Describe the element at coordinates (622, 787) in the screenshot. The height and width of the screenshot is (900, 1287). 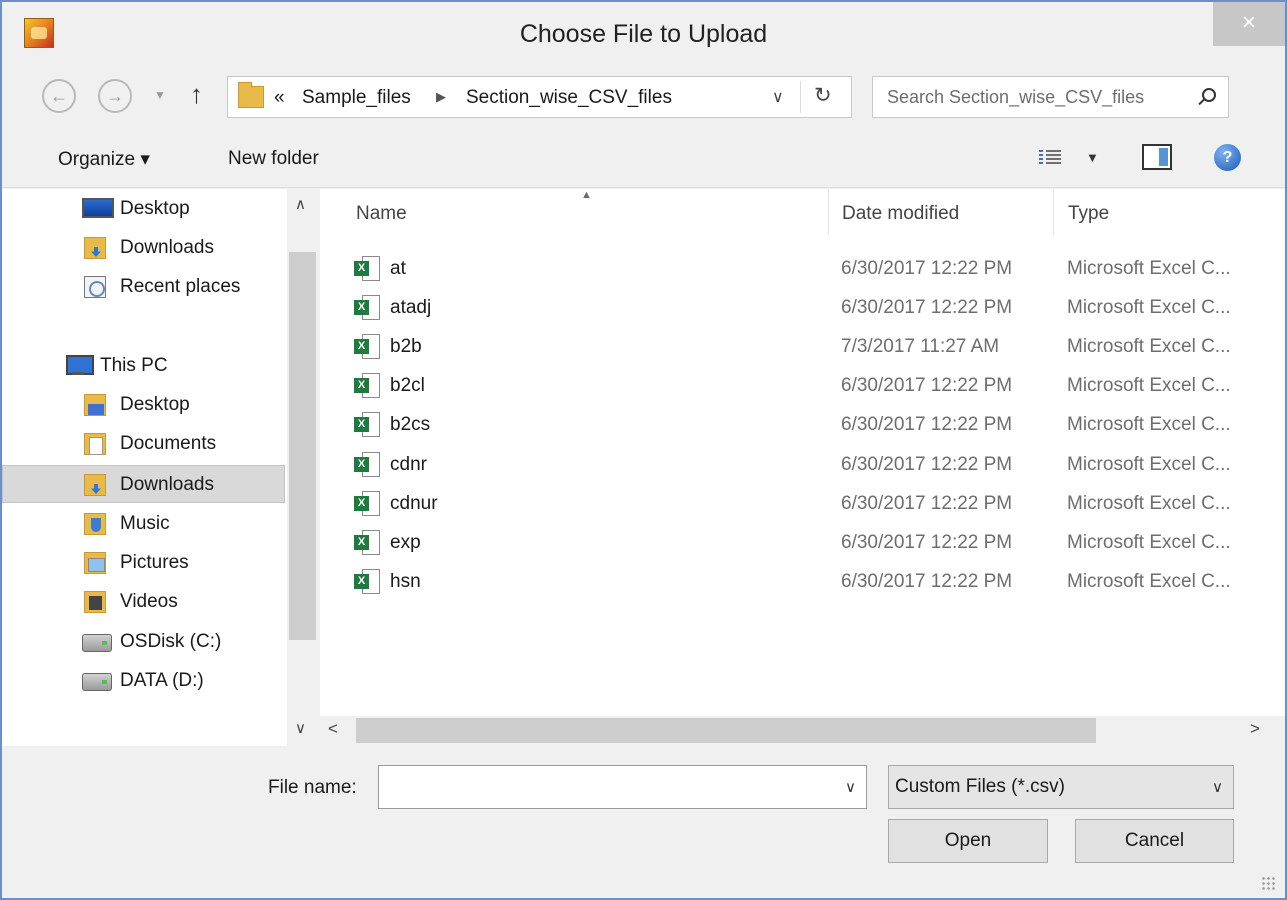
I see `file-name-input: ∨` at that location.